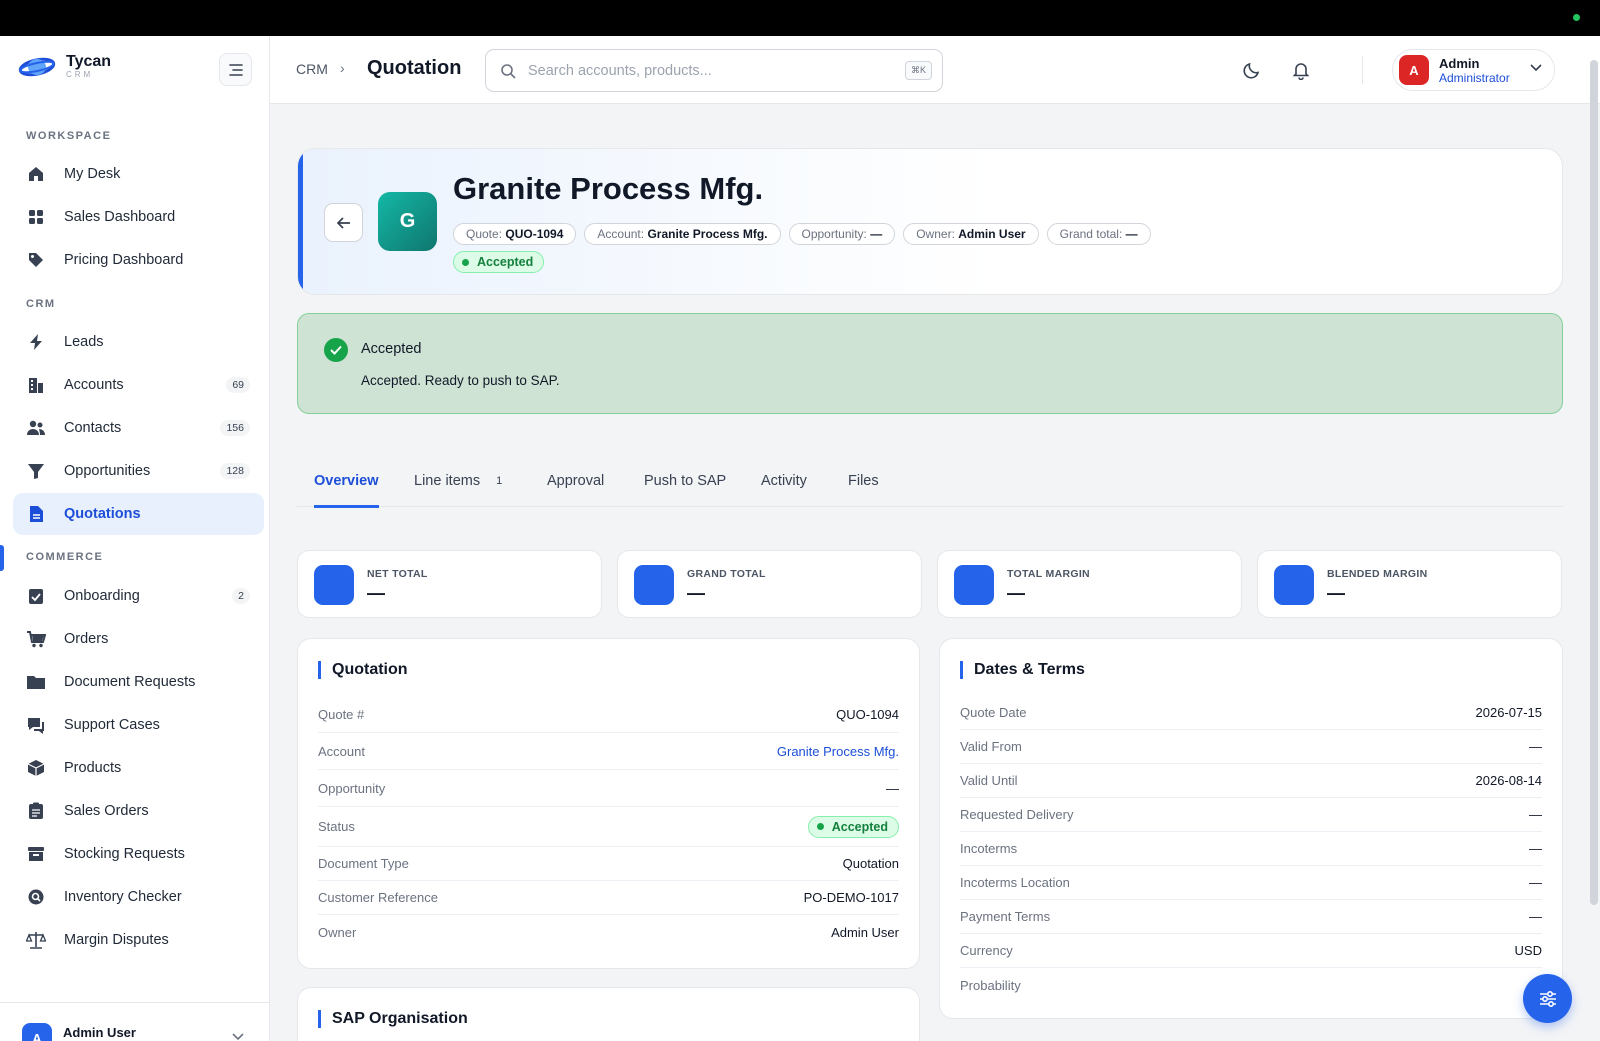  Describe the element at coordinates (971, 234) in the screenshot. I see `chip-owner: Owner: Admin User` at that location.